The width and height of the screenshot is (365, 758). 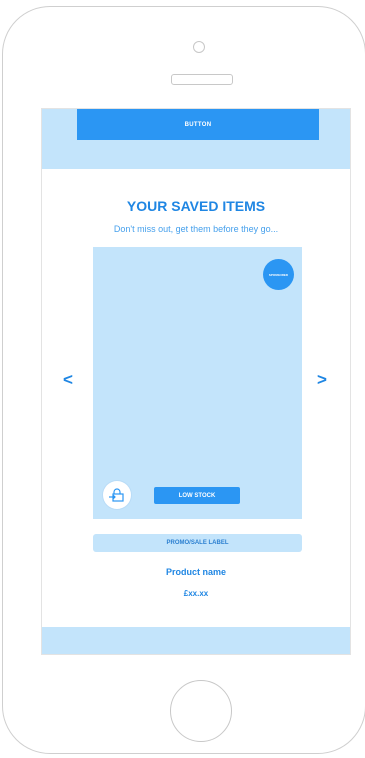 What do you see at coordinates (202, 79) in the screenshot?
I see `speaker-icon` at bounding box center [202, 79].